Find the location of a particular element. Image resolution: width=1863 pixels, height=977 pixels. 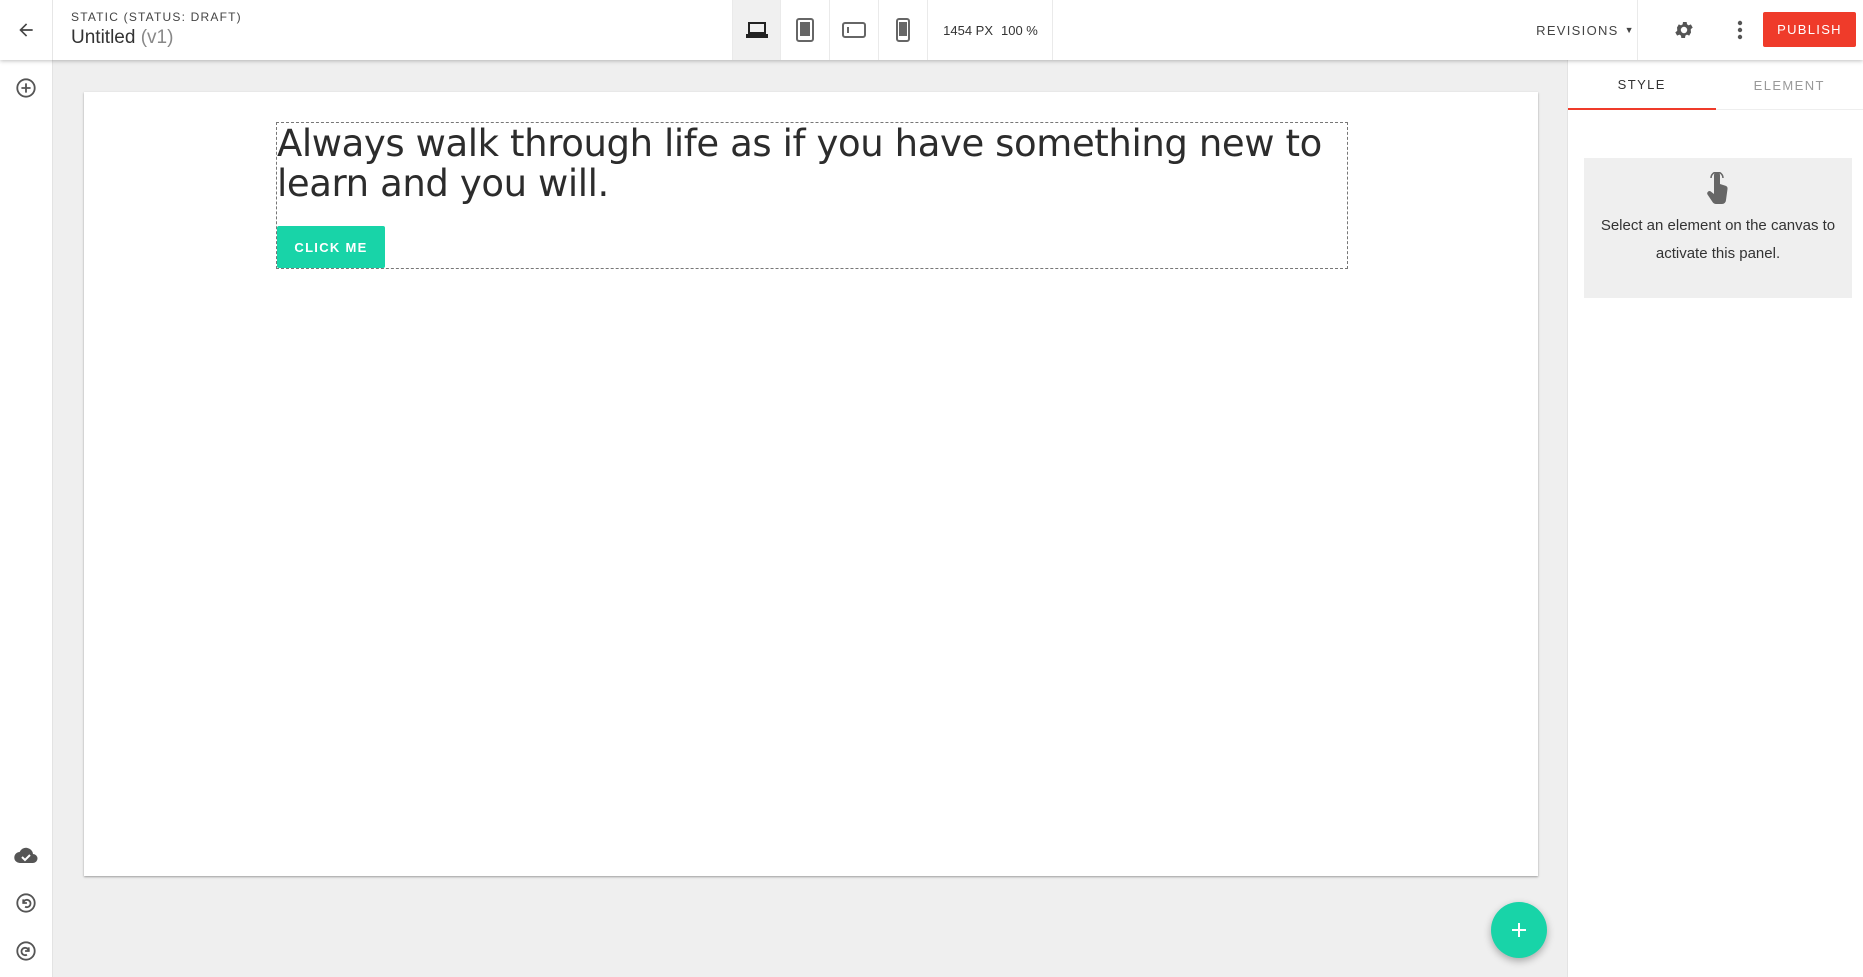

viewport-readout: 1454 PX 100 % is located at coordinates (991, 30).